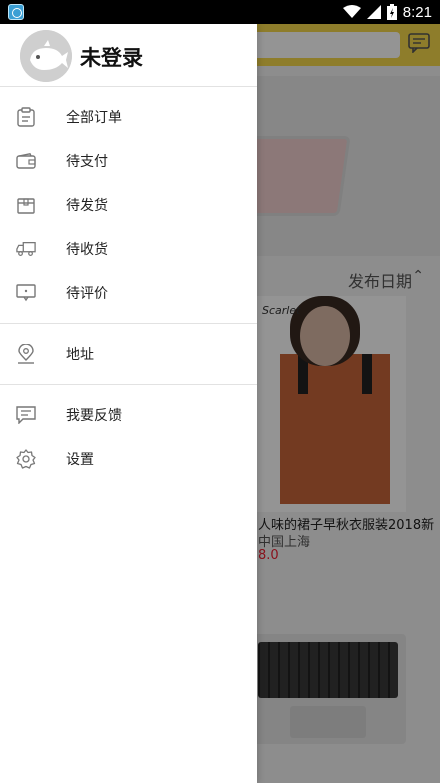 Image resolution: width=440 pixels, height=783 pixels. What do you see at coordinates (220, 12) in the screenshot?
I see `status-bar: 8:21` at bounding box center [220, 12].